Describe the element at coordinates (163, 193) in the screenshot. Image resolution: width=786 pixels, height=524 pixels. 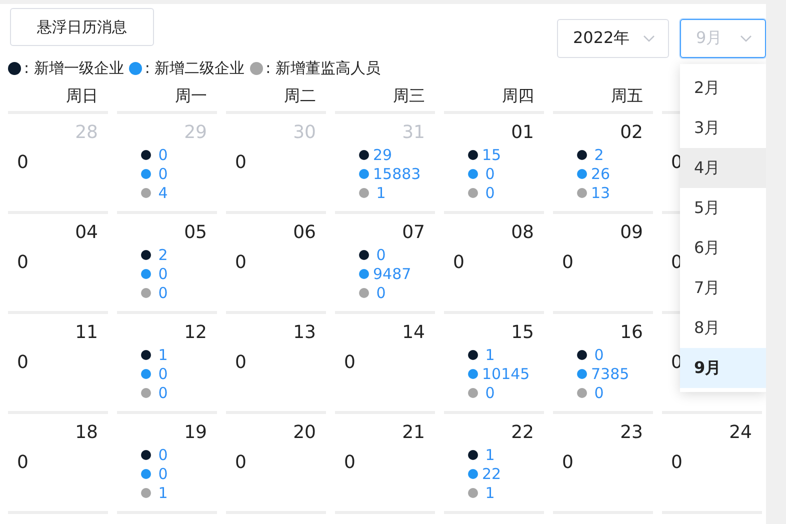
I see `stat-value: 4` at that location.